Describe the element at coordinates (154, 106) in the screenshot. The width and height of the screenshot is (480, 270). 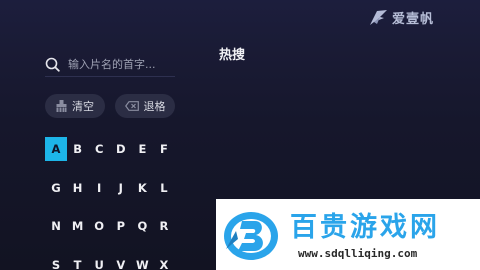
I see `backspace-button-label: 退格` at that location.